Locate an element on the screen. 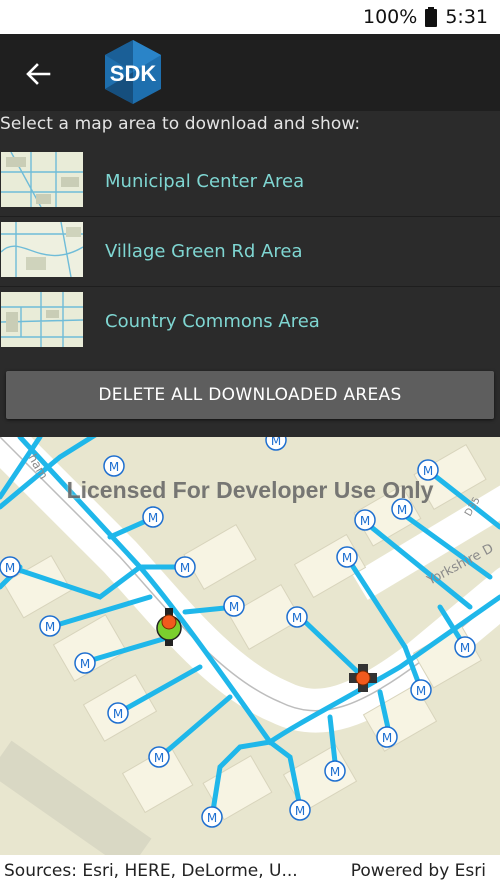 This screenshot has height=888, width=500. sdk-logo: SDK is located at coordinates (133, 72).